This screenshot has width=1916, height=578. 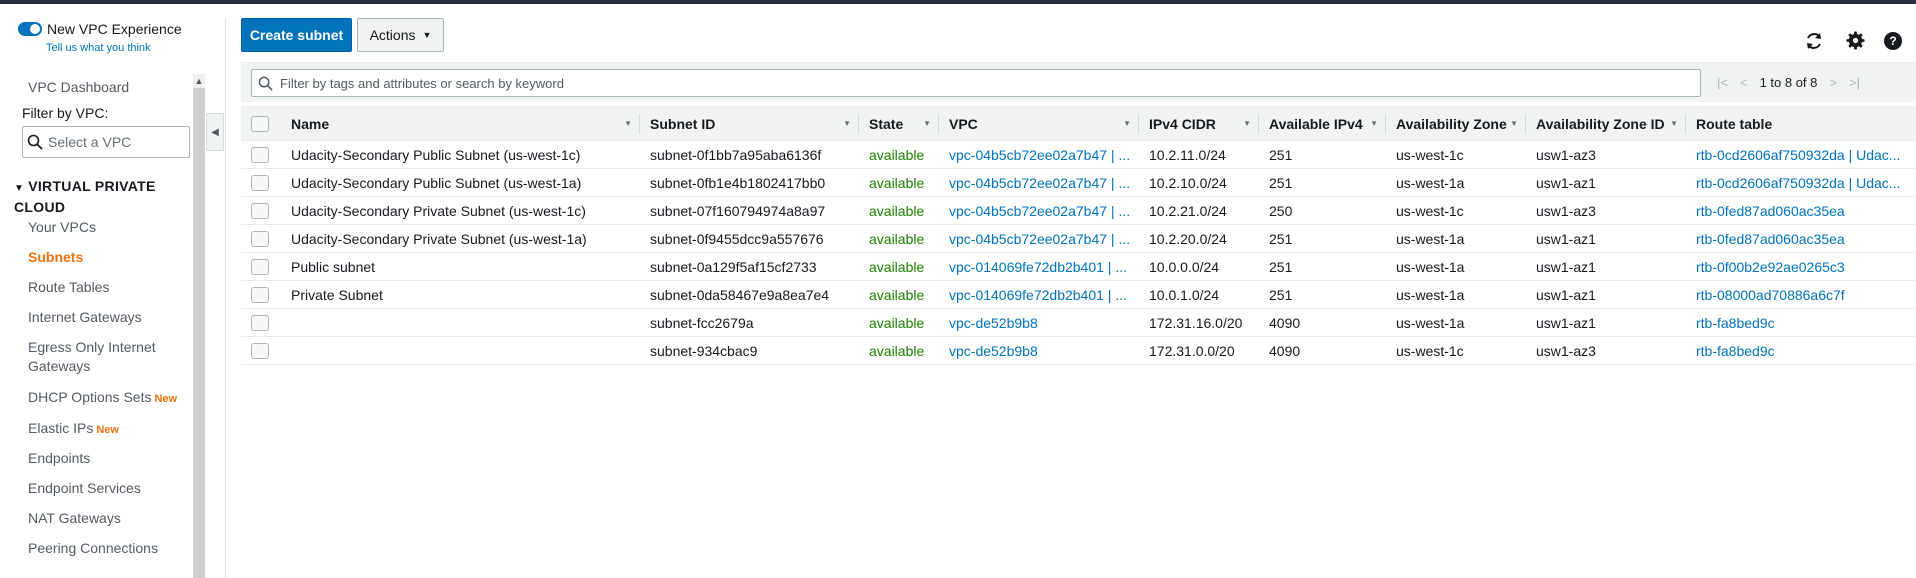 I want to click on column-header-vpc: VPC ▼, so click(x=1039, y=123).